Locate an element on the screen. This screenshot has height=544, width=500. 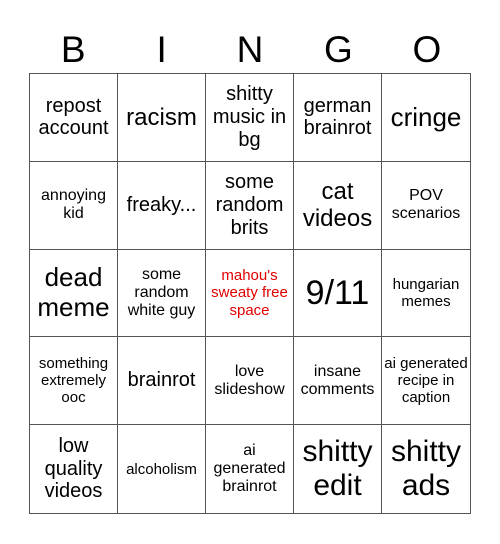
cell-text: hungarian memes is located at coordinates (426, 292).